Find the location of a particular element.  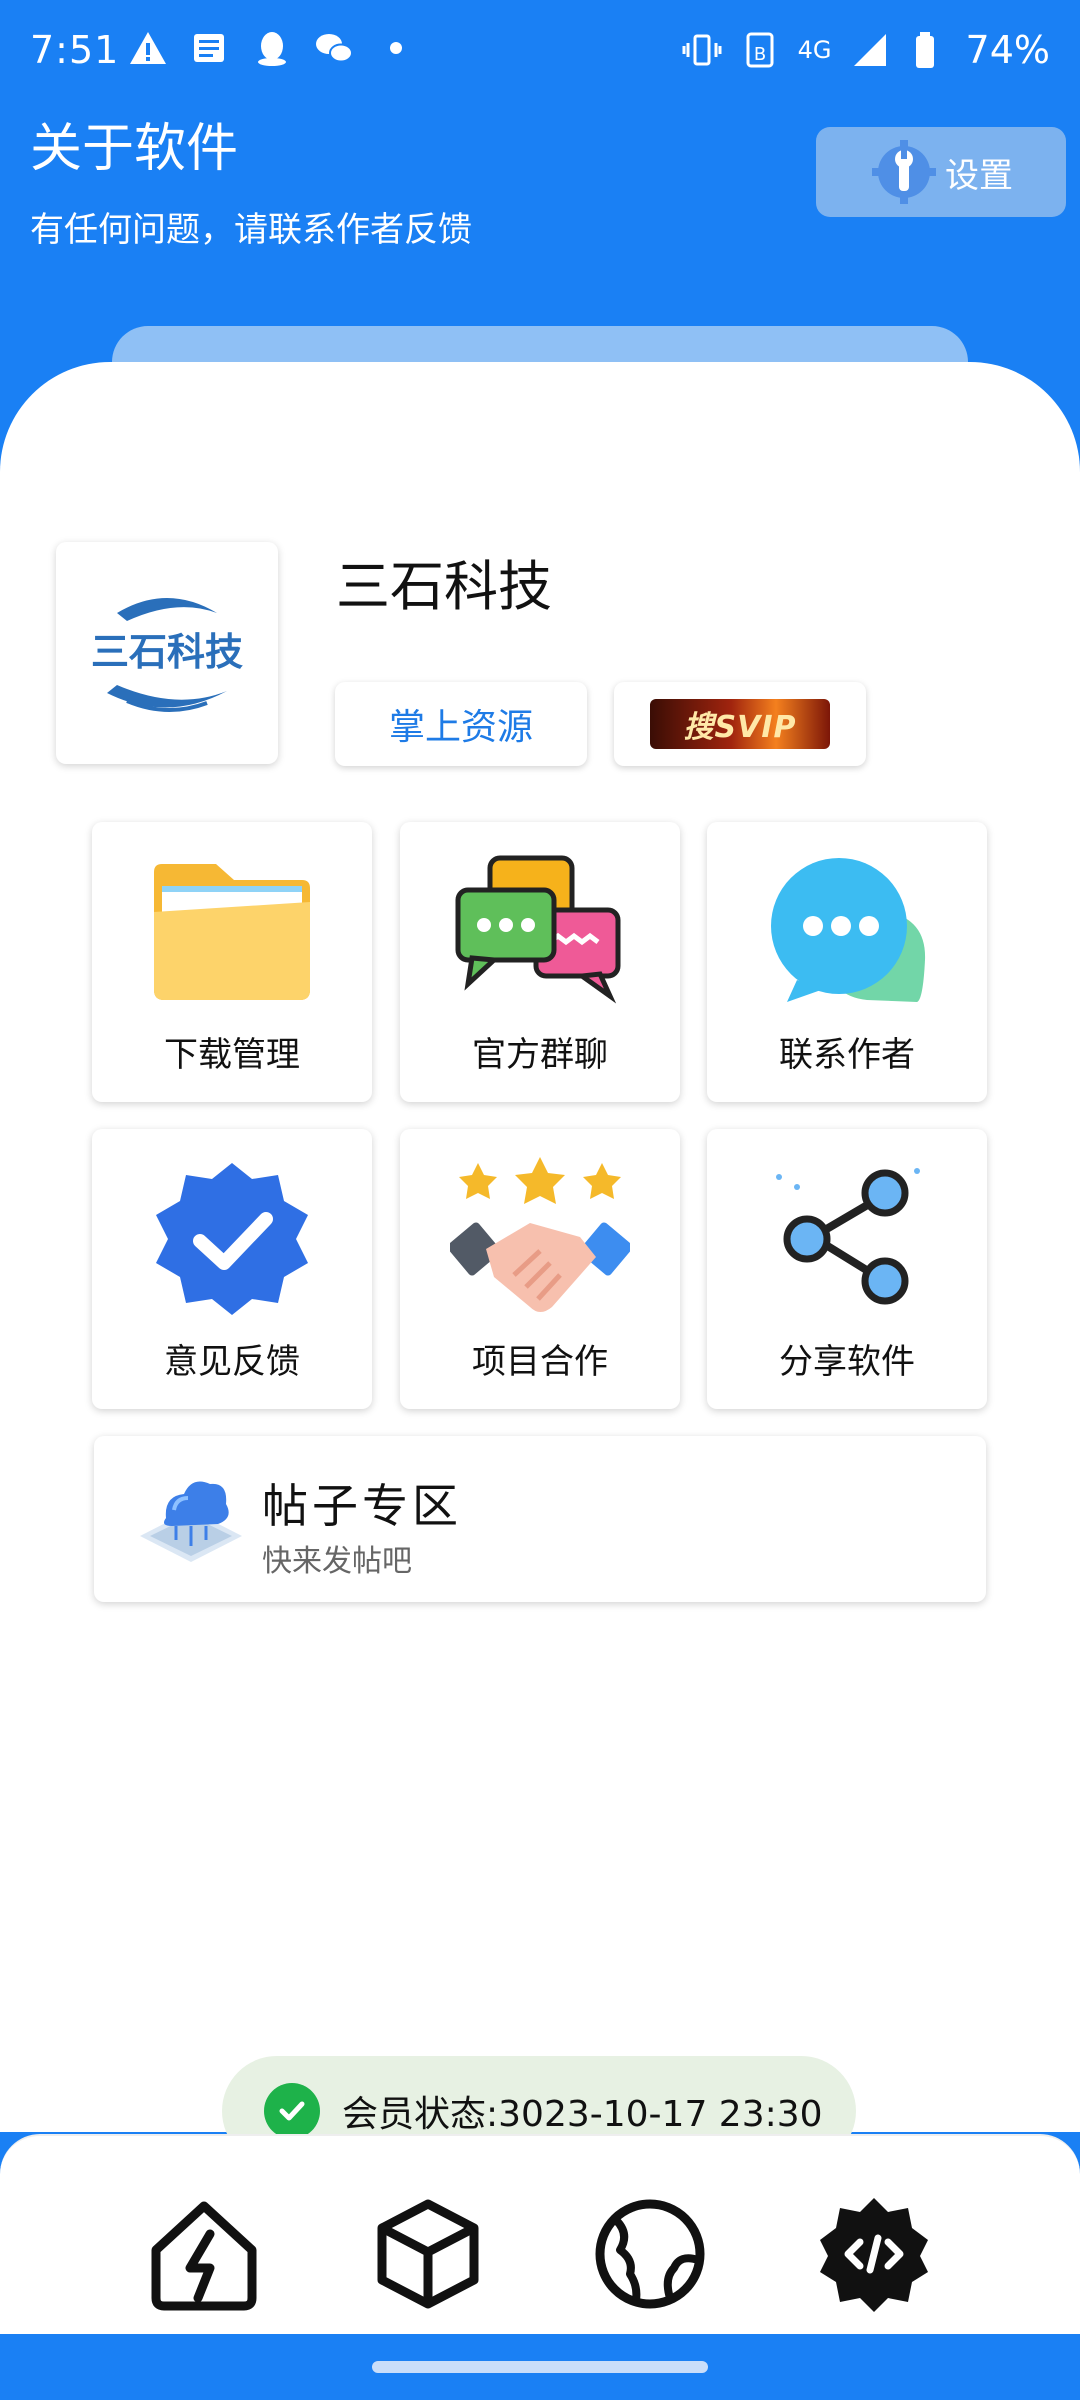

signal-icon is located at coordinates (869, 50).